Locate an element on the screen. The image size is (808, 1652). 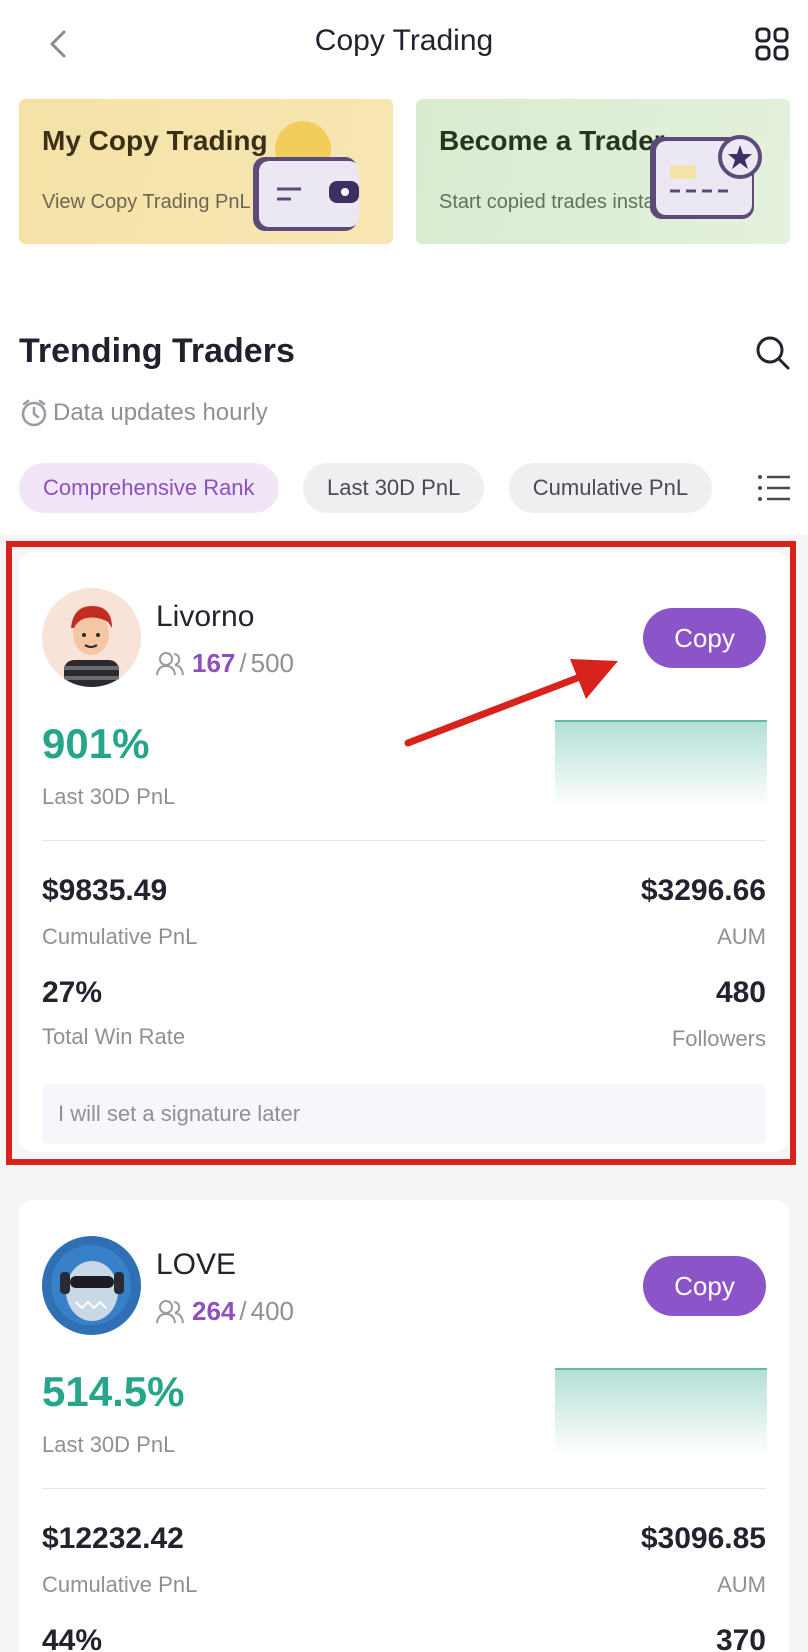
banner-title: Become a Trader is located at coordinates (552, 140).